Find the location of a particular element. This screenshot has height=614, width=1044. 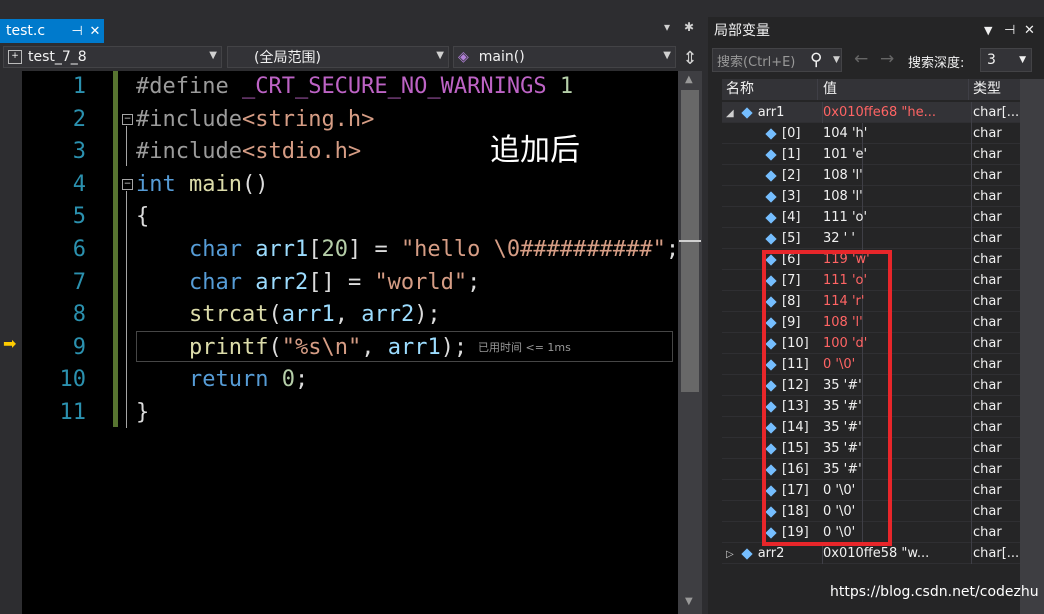

locals-name: [1] is located at coordinates (791, 154).